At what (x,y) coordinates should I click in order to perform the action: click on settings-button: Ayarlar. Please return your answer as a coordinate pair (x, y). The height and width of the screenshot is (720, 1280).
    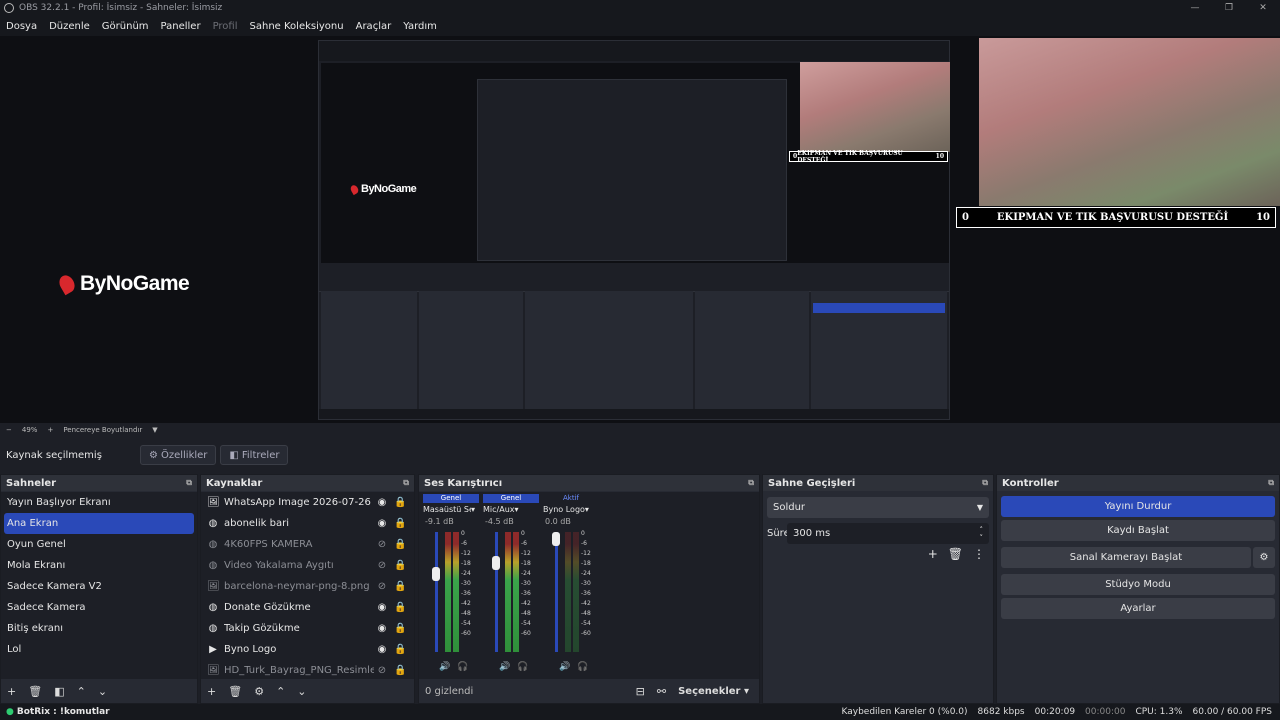
    Looking at the image, I should click on (1138, 608).